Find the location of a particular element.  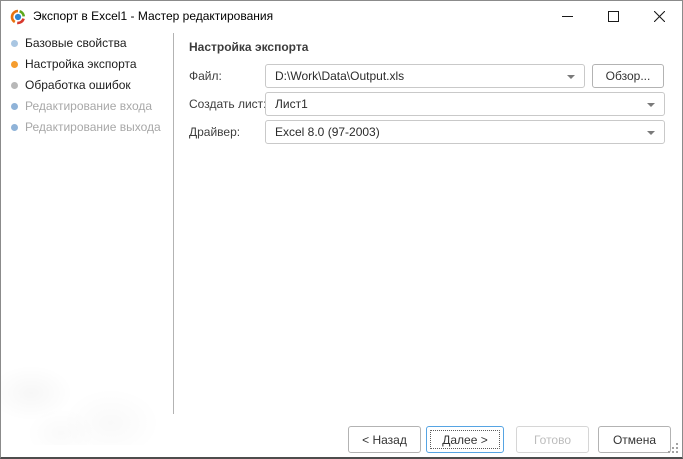

minimize-icon is located at coordinates (567, 16).